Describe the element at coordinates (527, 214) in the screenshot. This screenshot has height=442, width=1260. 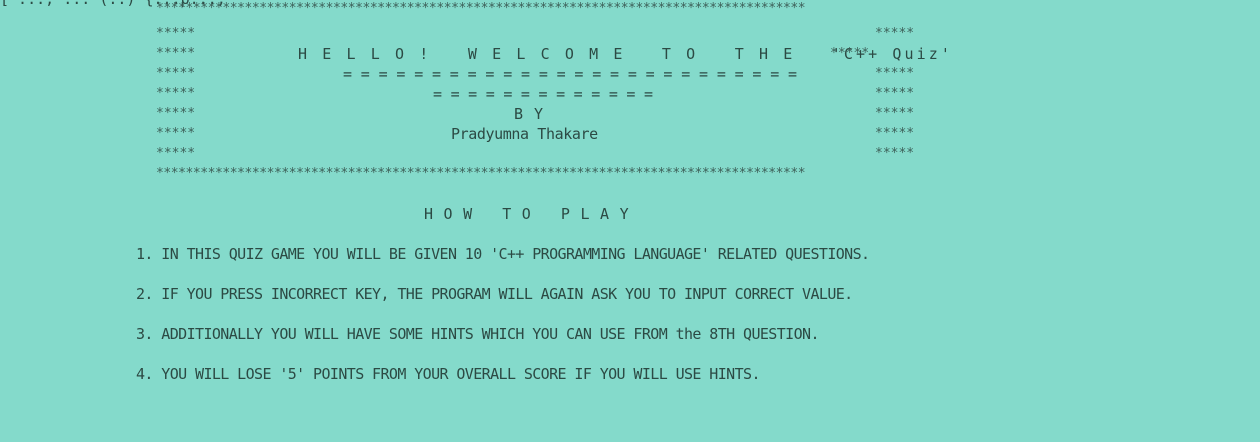
I see `how-to-play-heading: H O W T O P L A Y` at that location.